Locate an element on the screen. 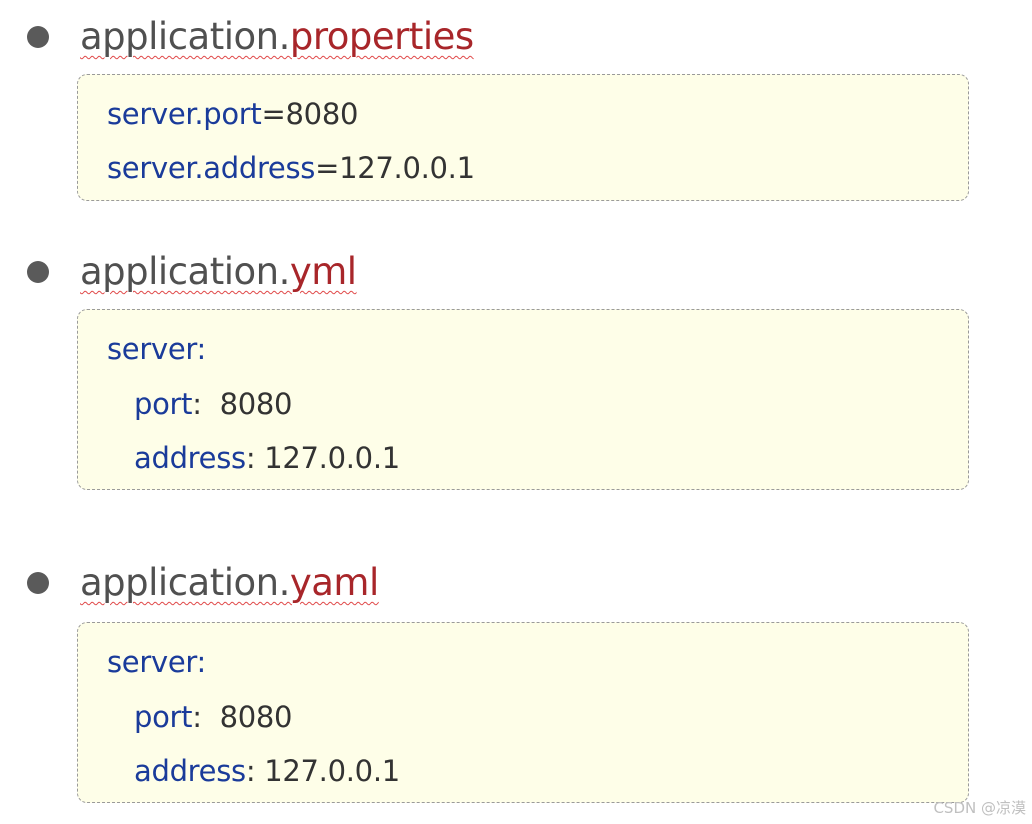 This screenshot has height=824, width=1032. watermark: CSDN @凉漠 is located at coordinates (979, 808).